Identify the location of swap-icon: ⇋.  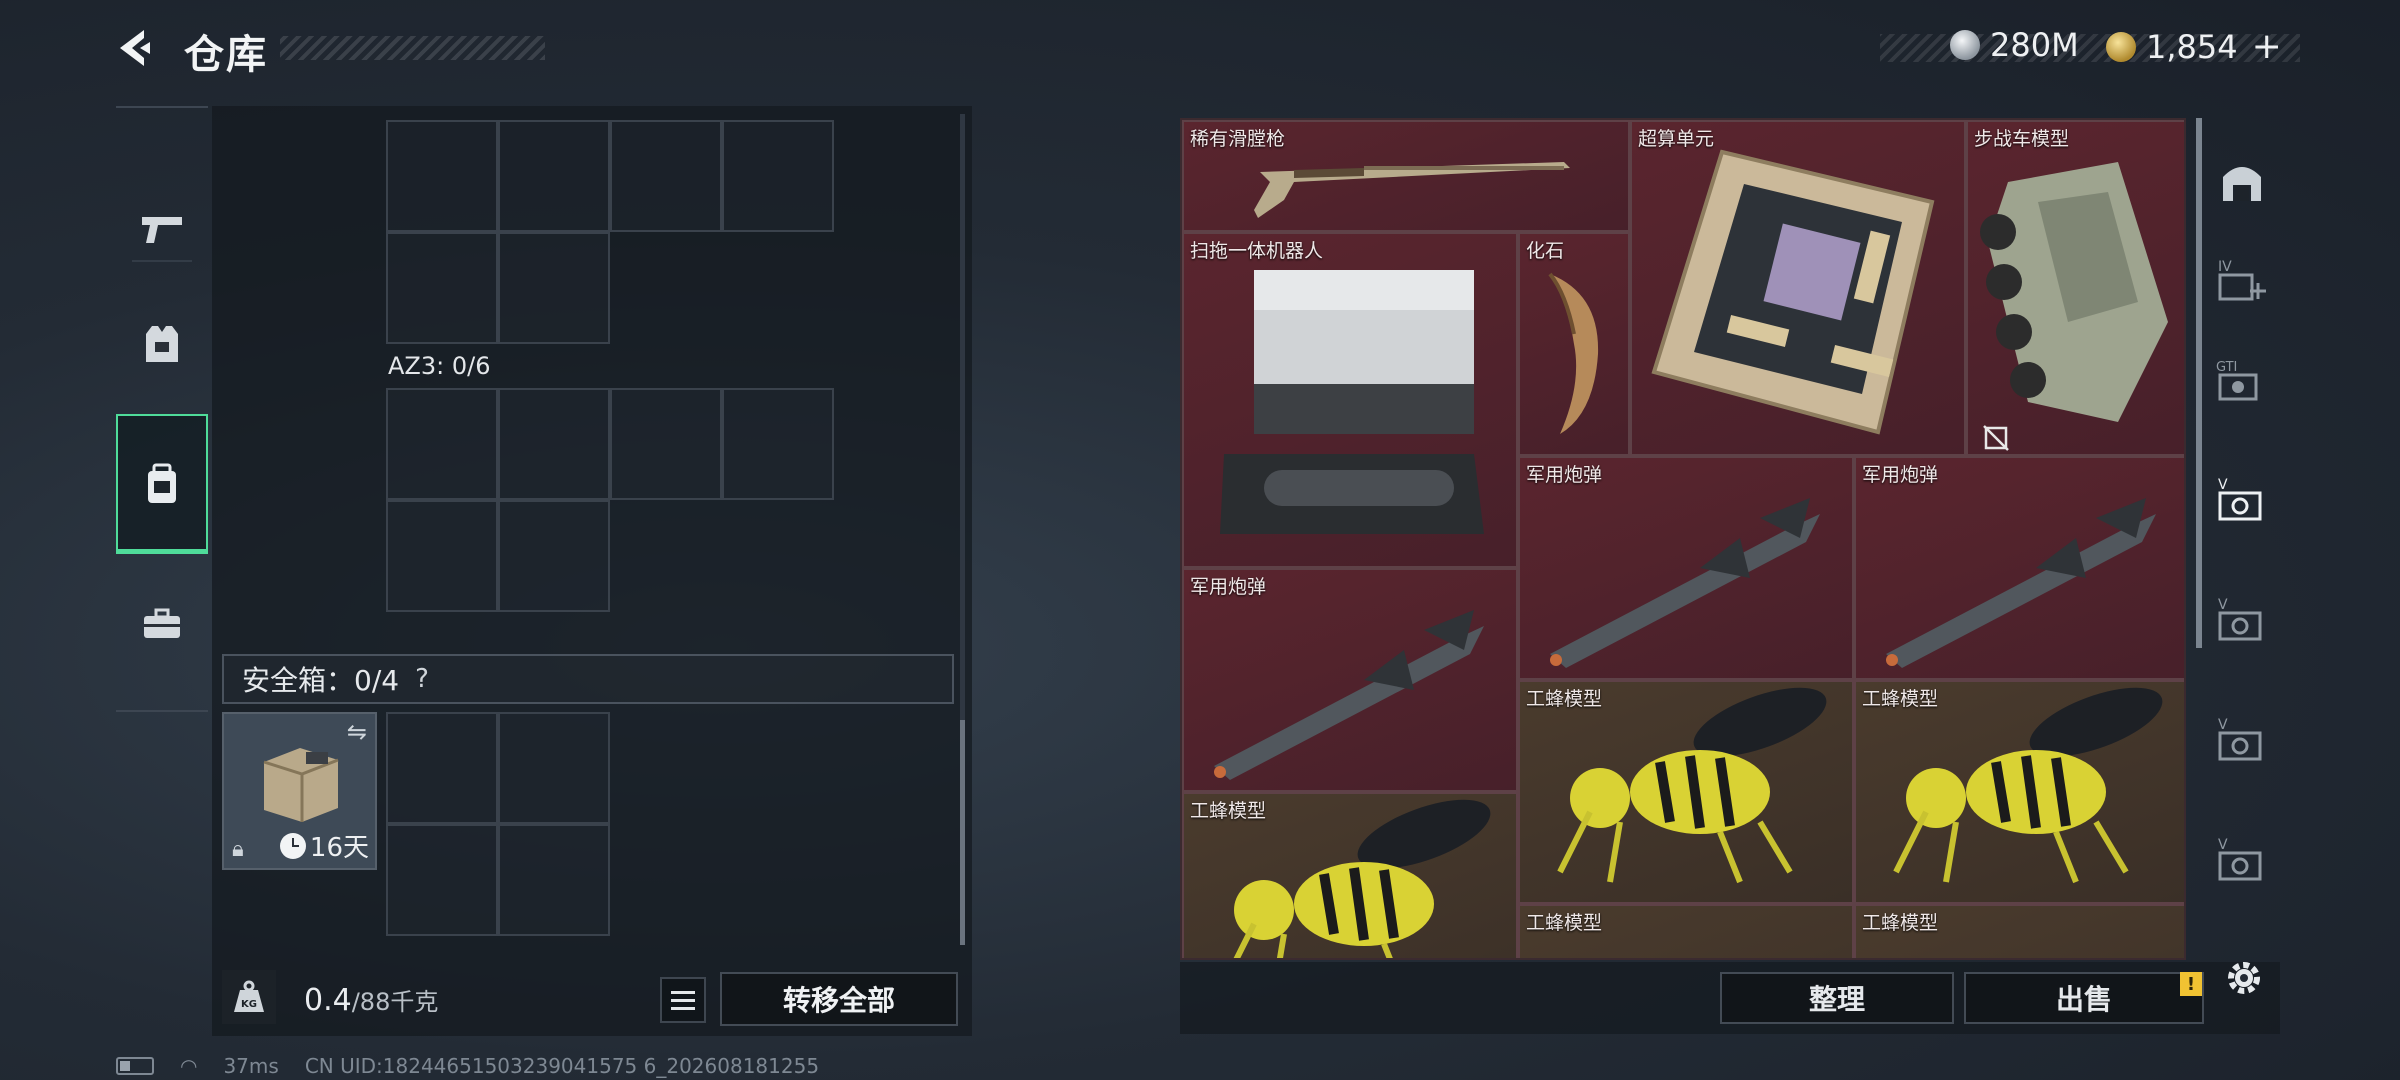
(357, 732).